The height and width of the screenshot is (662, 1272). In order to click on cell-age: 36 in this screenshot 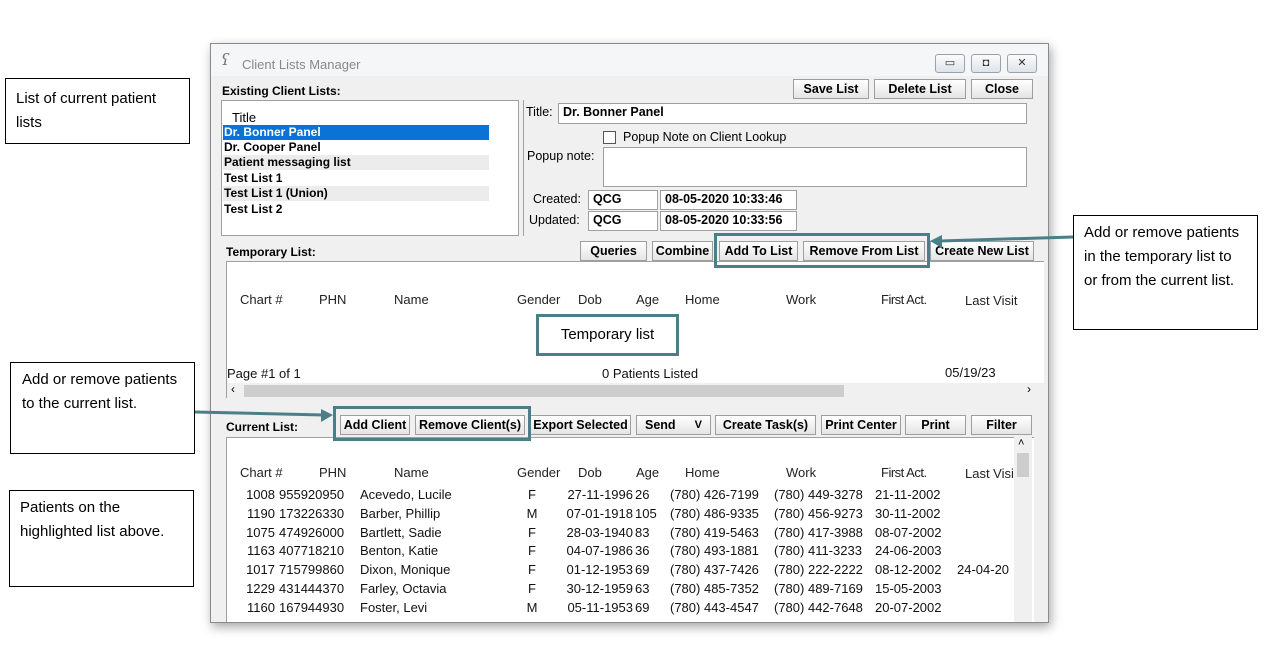, I will do `click(642, 551)`.